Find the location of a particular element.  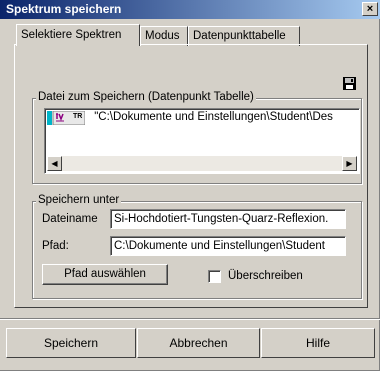

tab-label: Selektiere Spektren is located at coordinates (71, 35).